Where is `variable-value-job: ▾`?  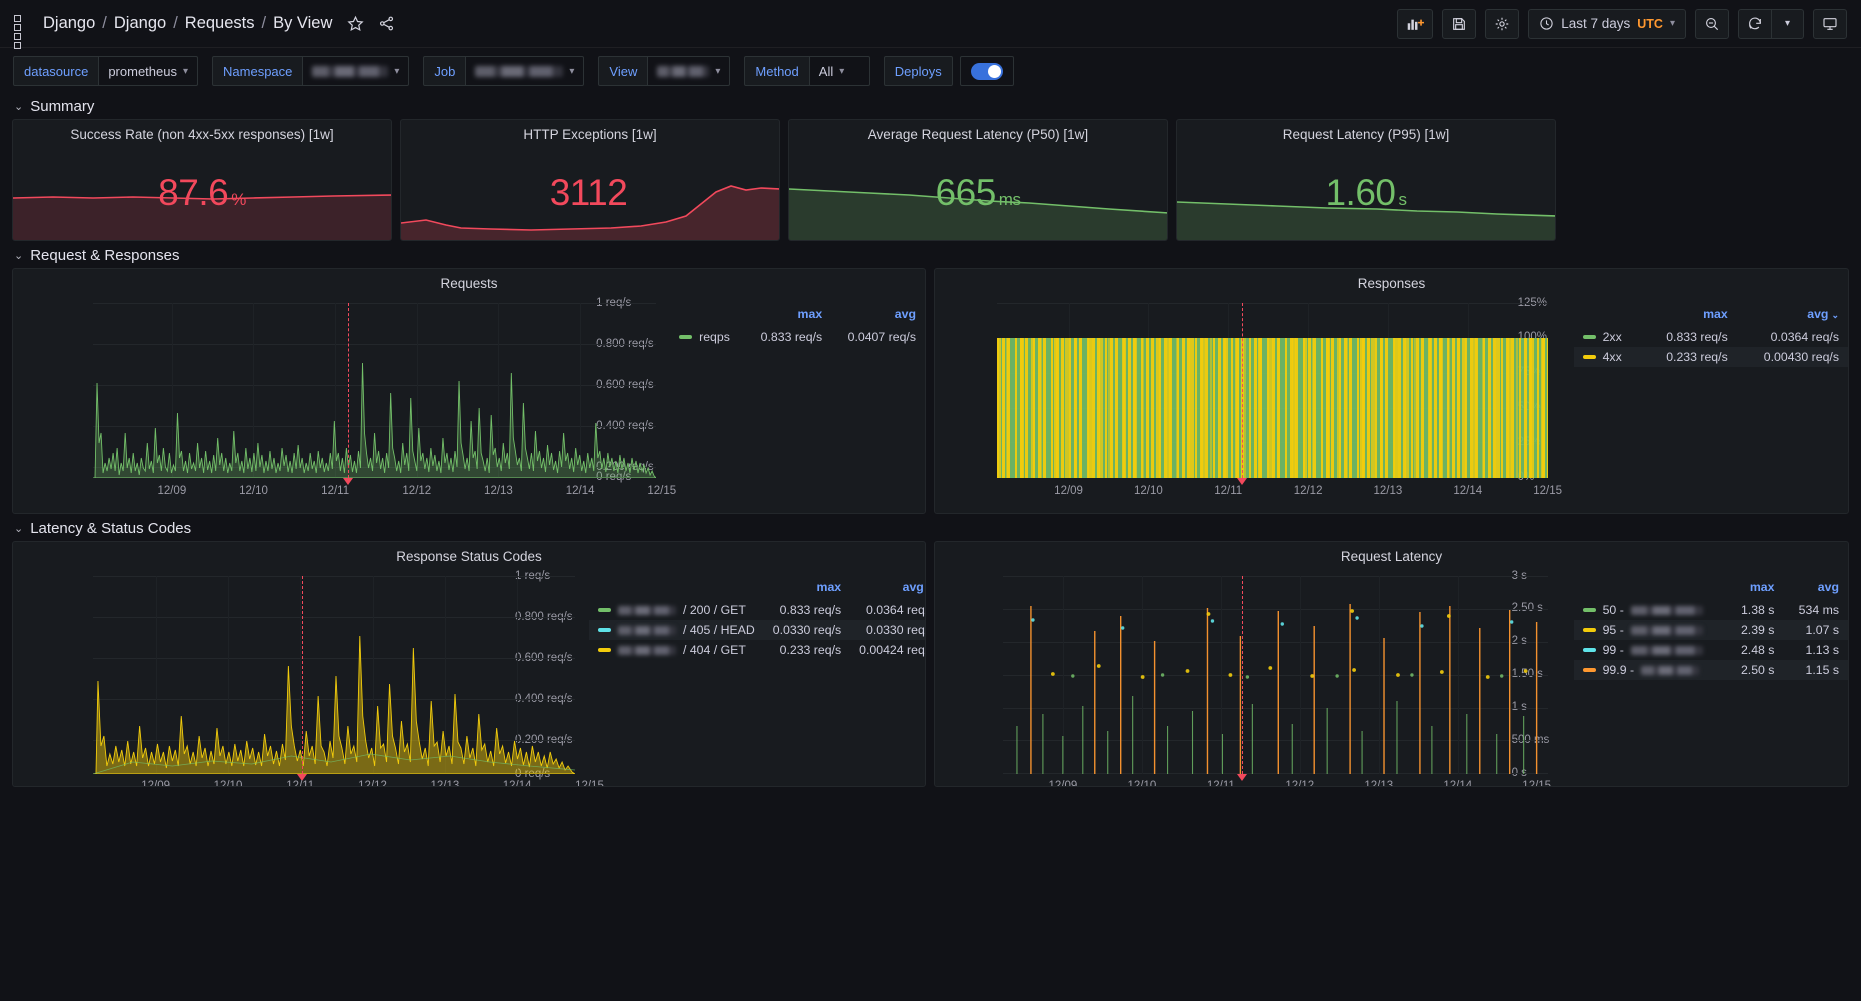 variable-value-job: ▾ is located at coordinates (525, 71).